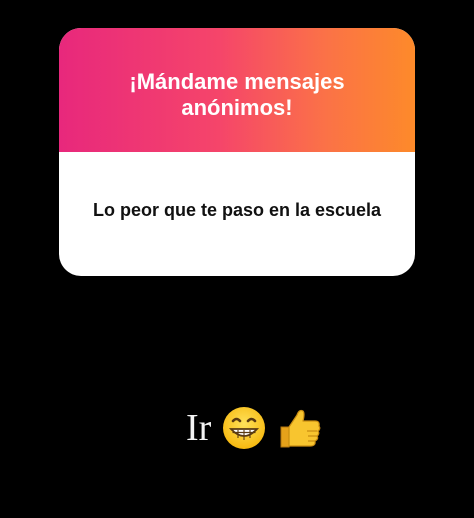 The width and height of the screenshot is (474, 518). I want to click on question-sticker-title: ¡Mándame mensajes anónimos!, so click(237, 94).